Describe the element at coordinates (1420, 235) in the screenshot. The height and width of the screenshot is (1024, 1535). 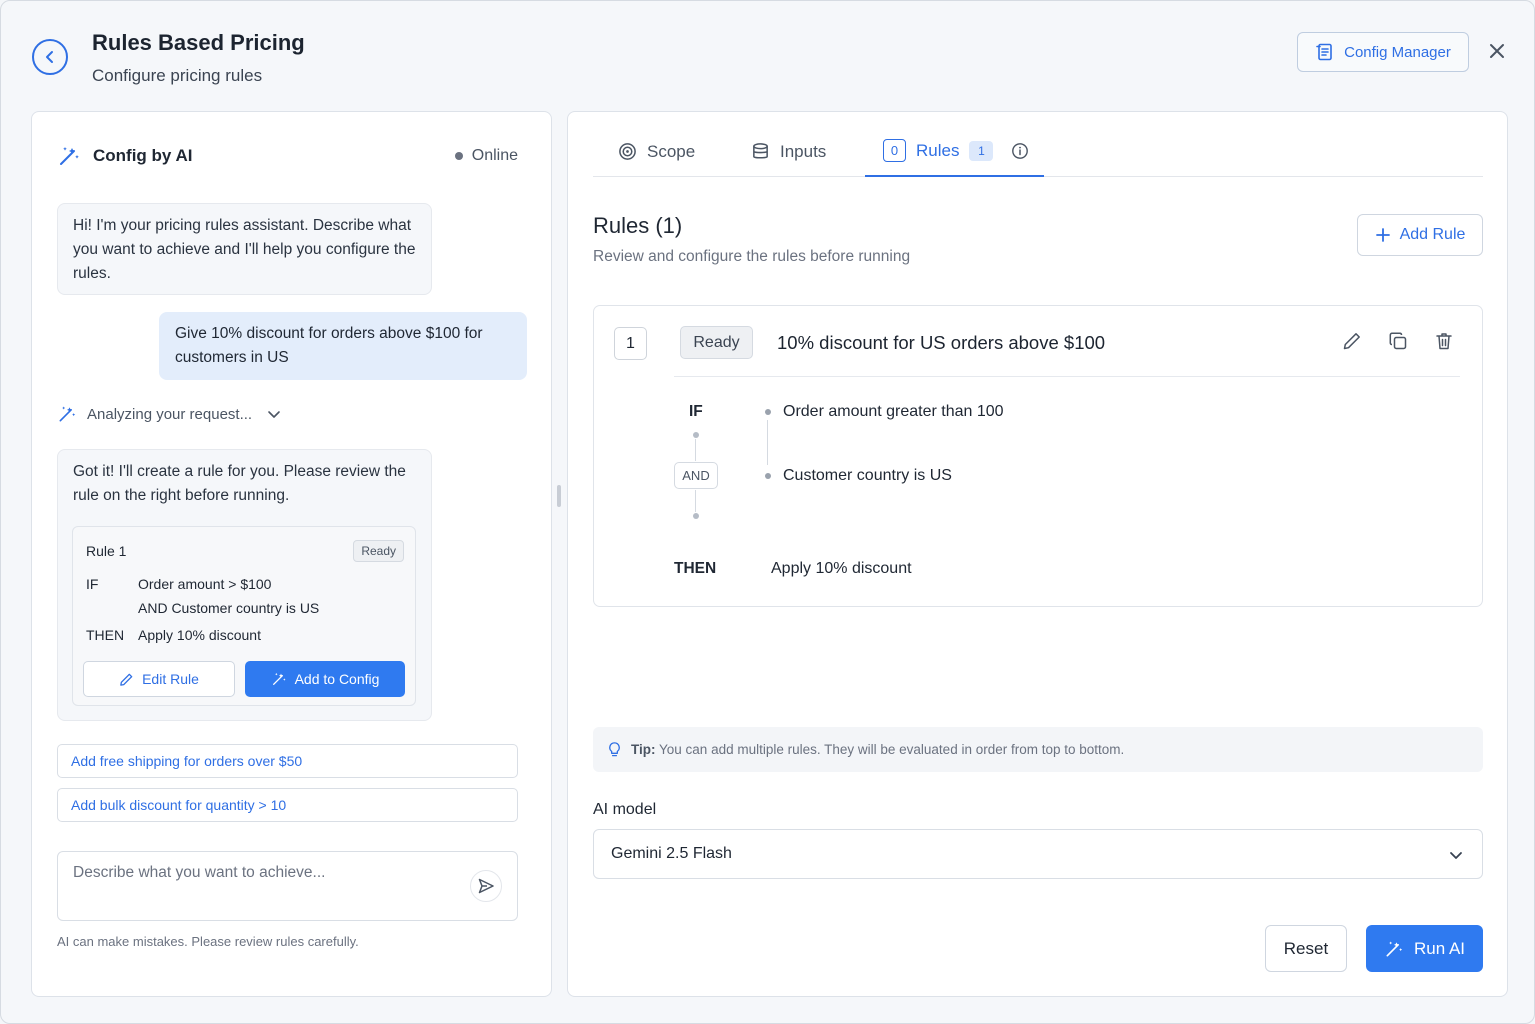
I see `add-rule-button: Add Rule` at that location.